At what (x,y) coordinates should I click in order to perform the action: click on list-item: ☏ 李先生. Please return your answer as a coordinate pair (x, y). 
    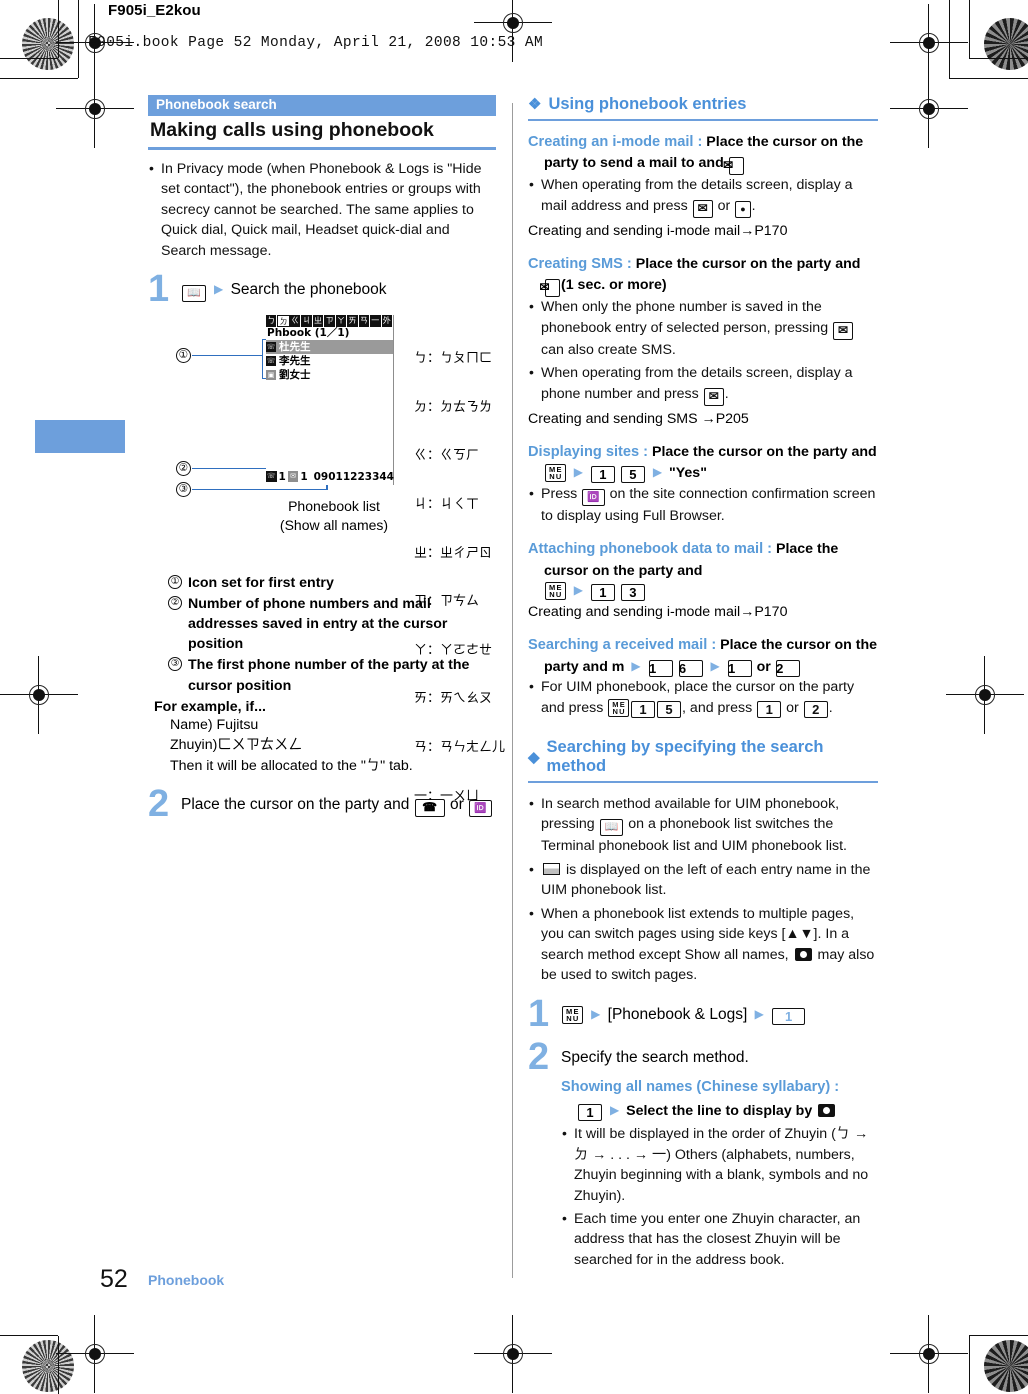
    Looking at the image, I should click on (329, 361).